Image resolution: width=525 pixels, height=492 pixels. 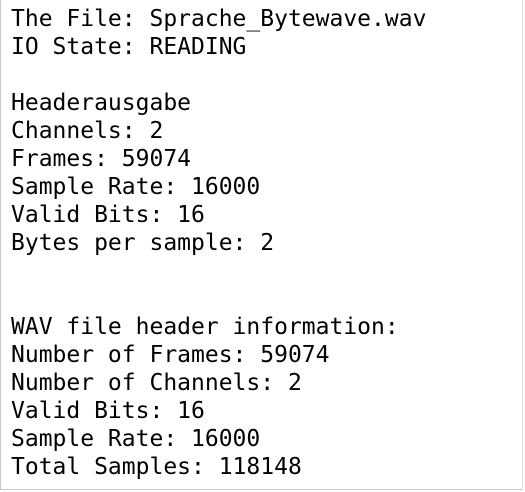 I want to click on file-line: The File: Sprache_Bytewave.wav, so click(x=219, y=19).